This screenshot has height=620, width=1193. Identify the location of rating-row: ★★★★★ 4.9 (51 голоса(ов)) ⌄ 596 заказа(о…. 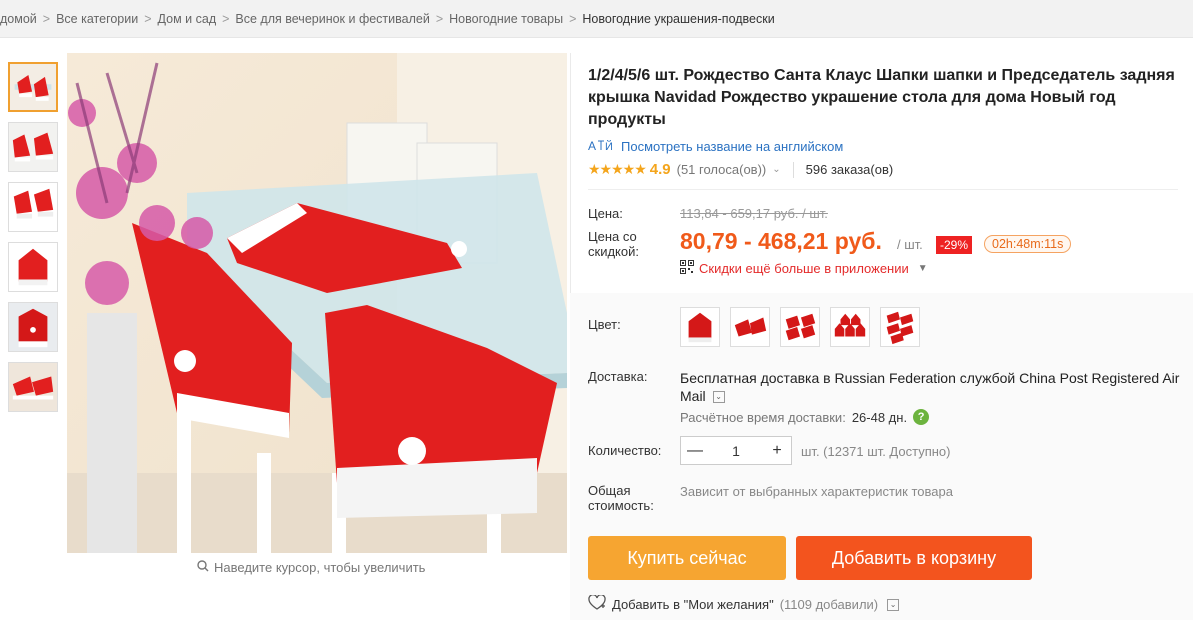
(740, 169).